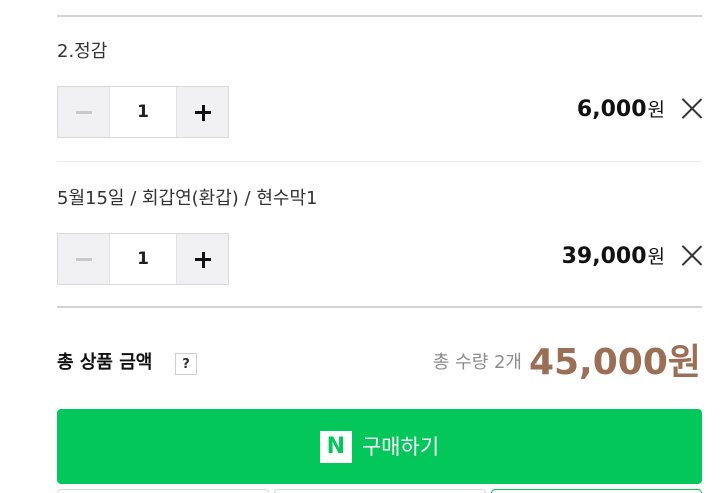  Describe the element at coordinates (400, 446) in the screenshot. I see `buy-button-label: 구매하기` at that location.